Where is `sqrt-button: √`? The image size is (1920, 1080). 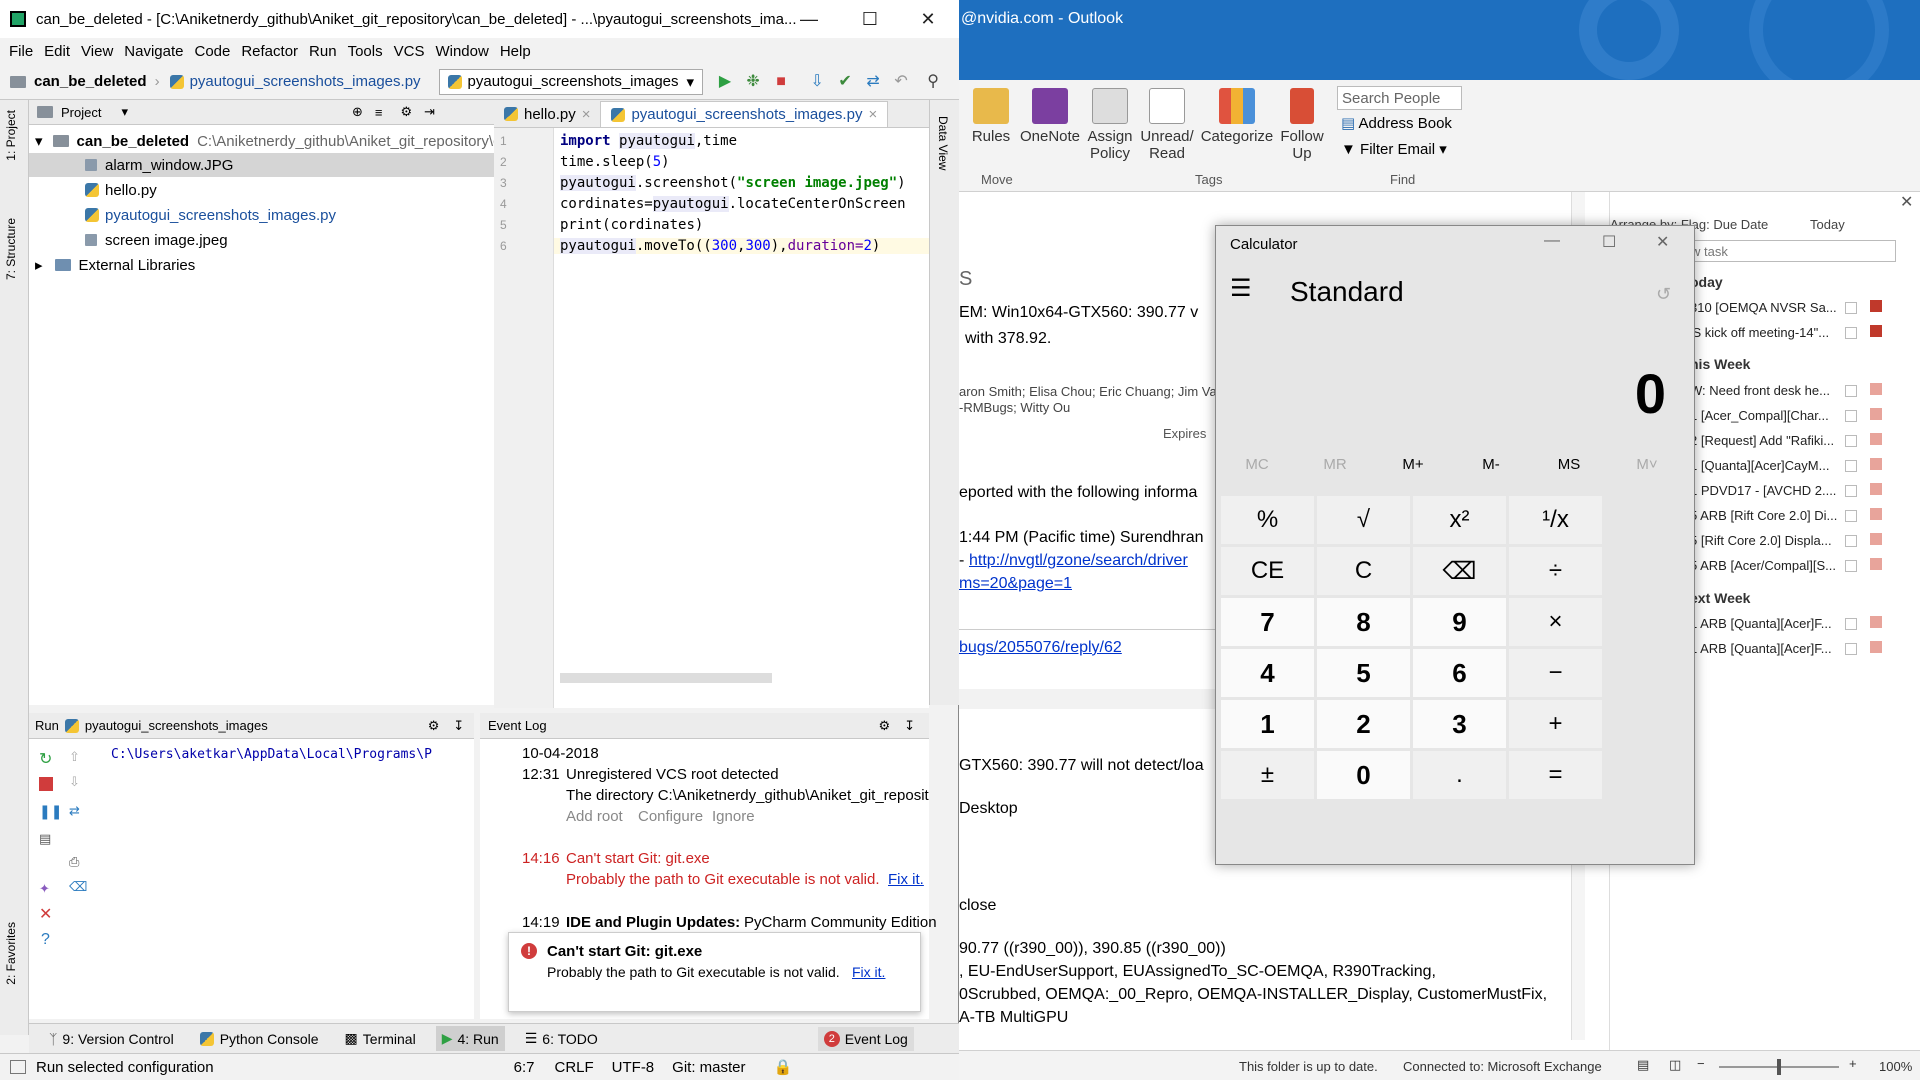
sqrt-button: √ is located at coordinates (1363, 520).